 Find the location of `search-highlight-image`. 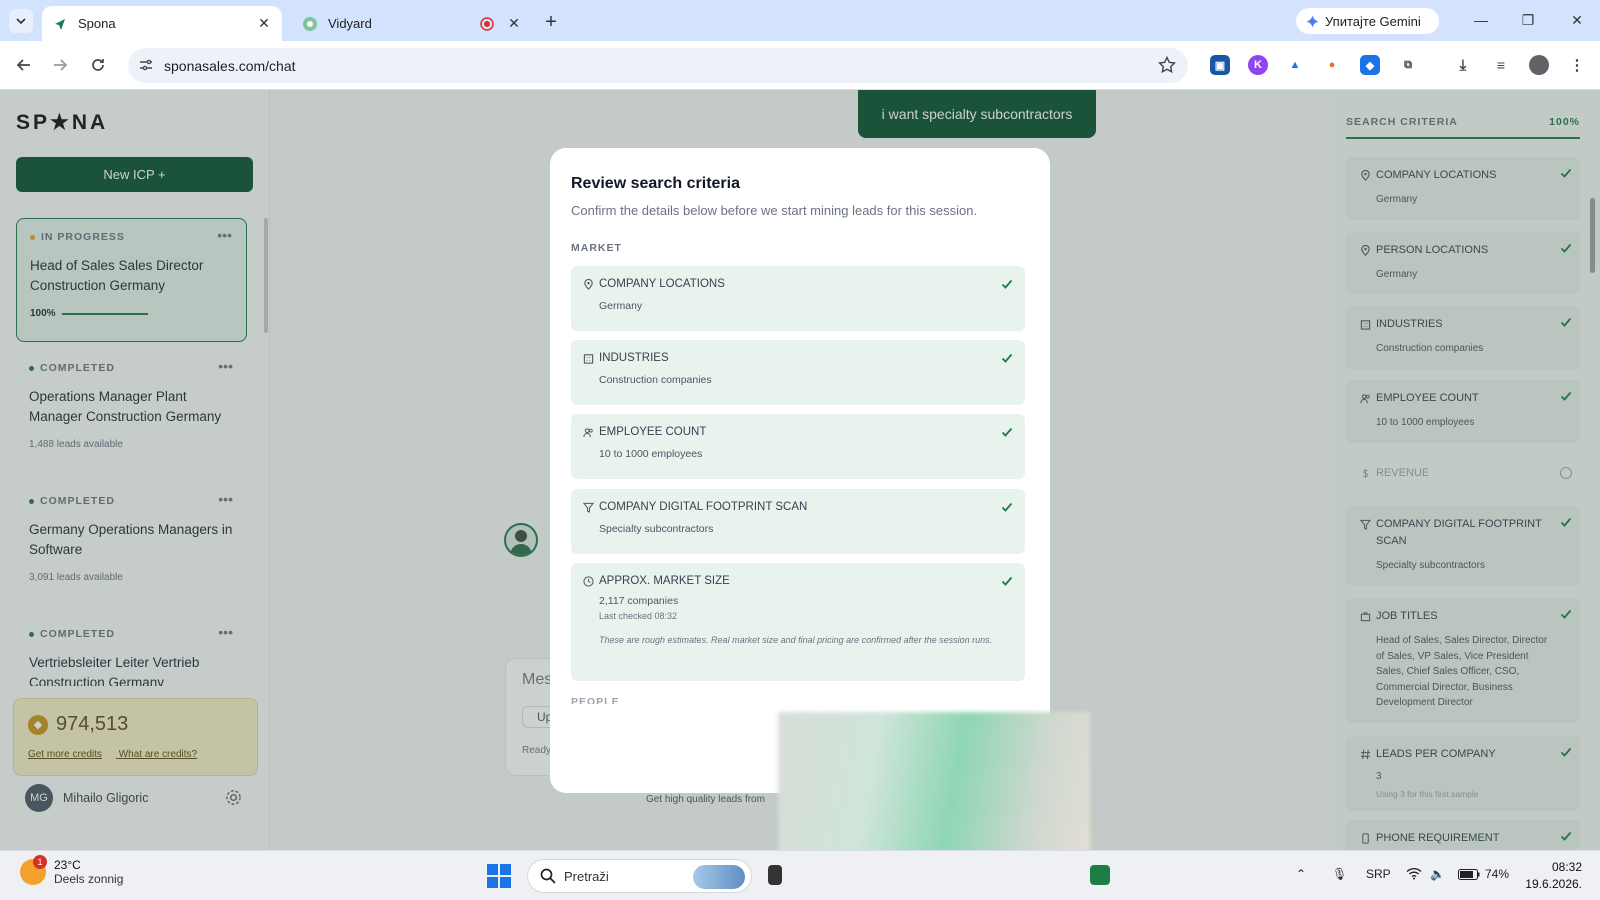

search-highlight-image is located at coordinates (719, 877).